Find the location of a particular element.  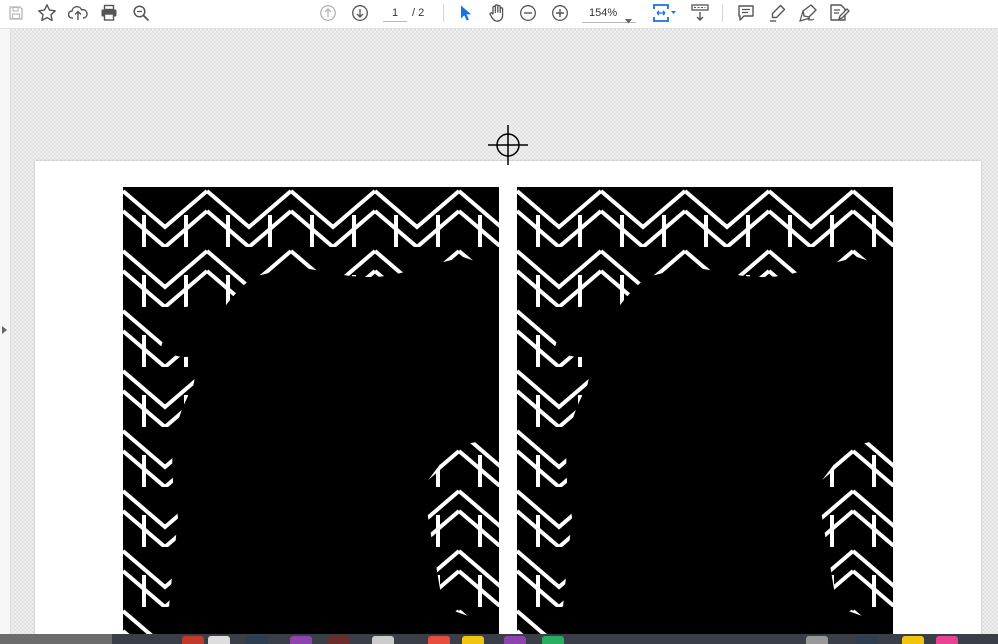

upload-cloud-icon is located at coordinates (78, 13).